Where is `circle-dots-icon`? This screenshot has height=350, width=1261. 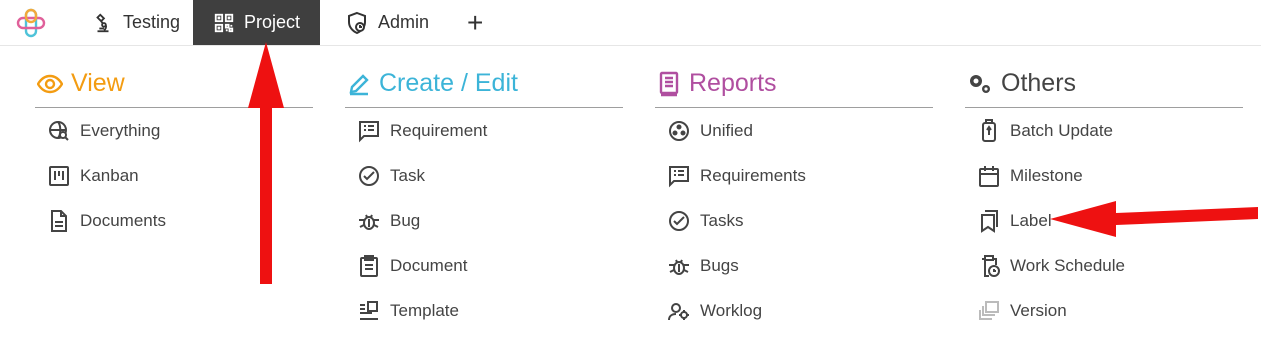
circle-dots-icon is located at coordinates (679, 130).